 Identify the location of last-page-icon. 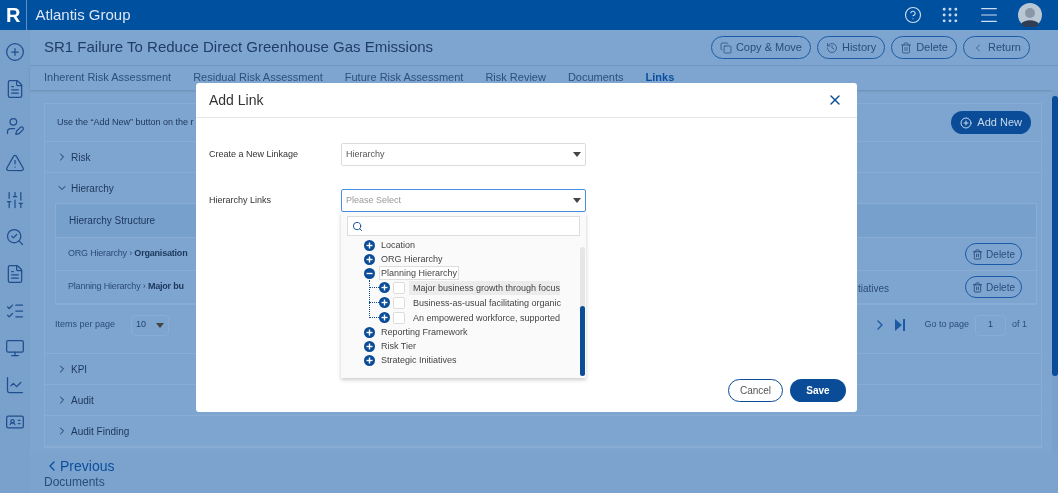
(900, 325).